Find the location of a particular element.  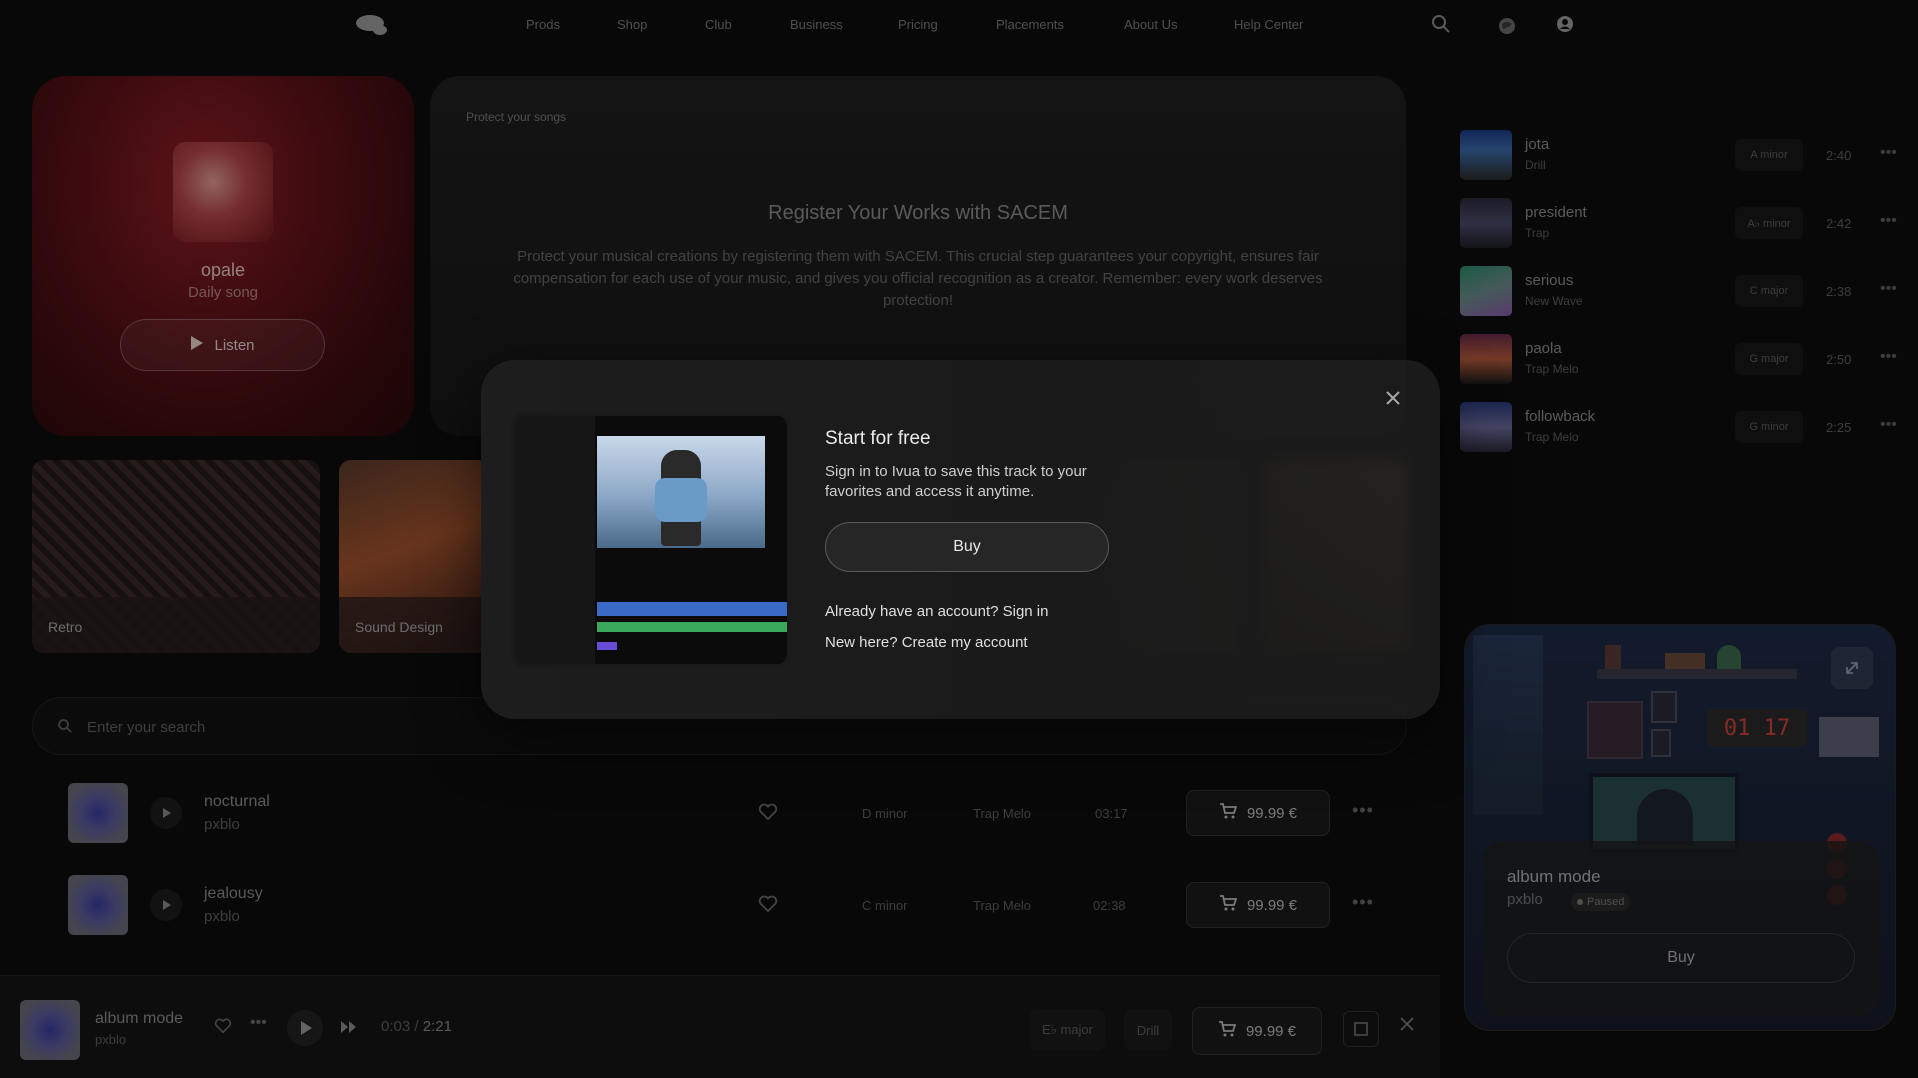

listen-button: Listen is located at coordinates (222, 345).